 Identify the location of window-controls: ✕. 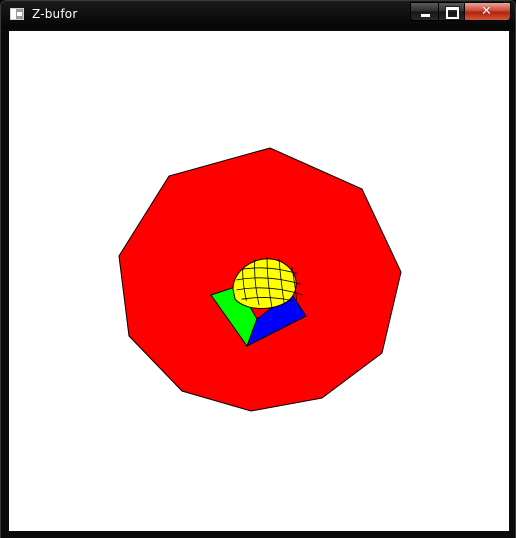
(460, 11).